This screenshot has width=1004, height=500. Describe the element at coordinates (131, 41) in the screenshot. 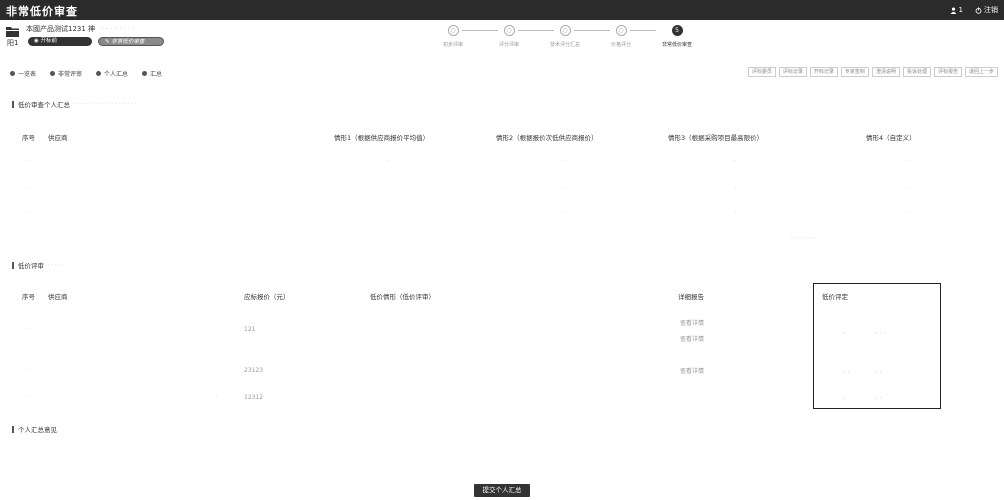

I see `status-pill-review: ✎ 非常低价审查` at that location.